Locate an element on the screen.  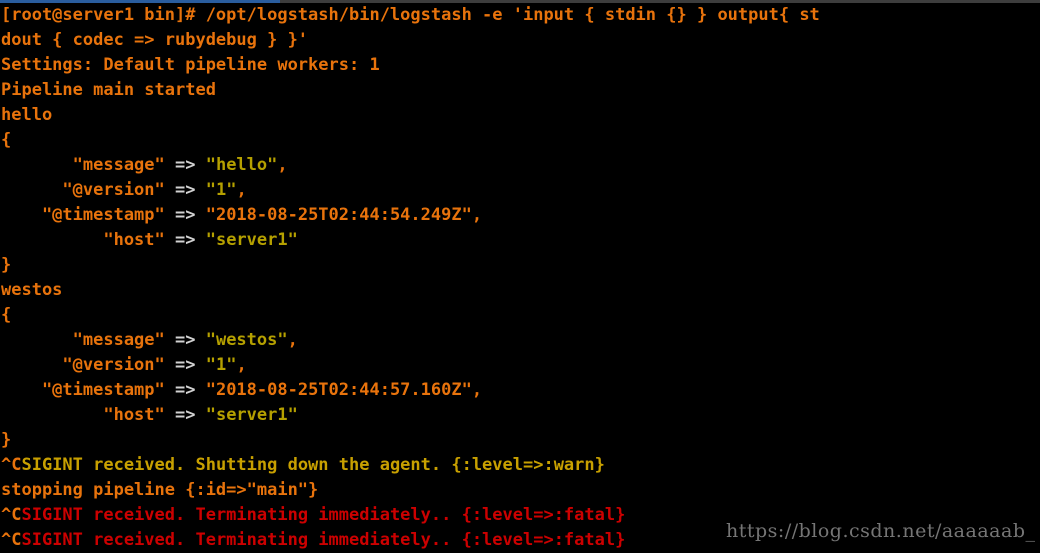
event2-message-seg-1: => is located at coordinates (185, 340).